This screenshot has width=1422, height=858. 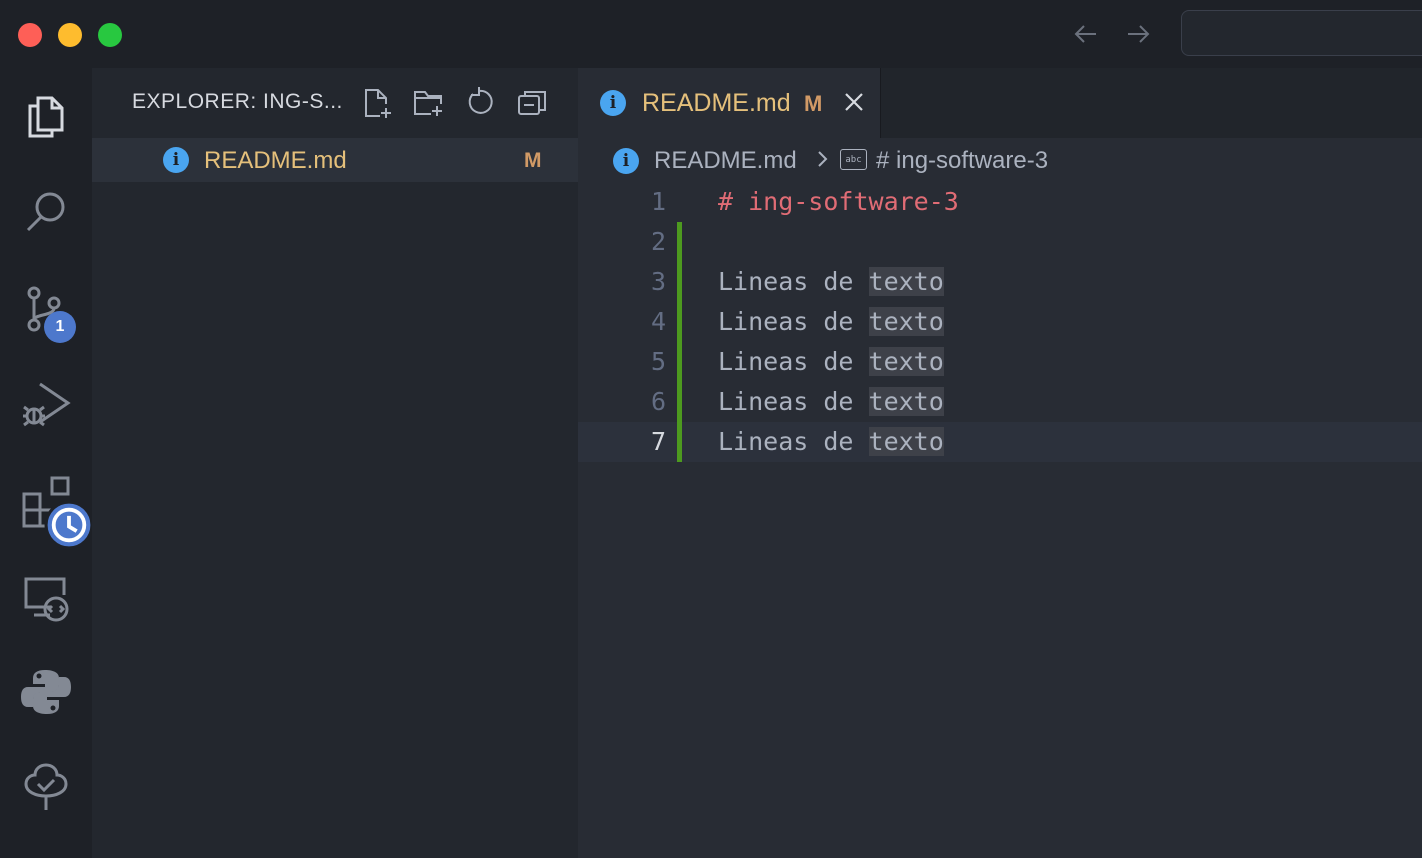 What do you see at coordinates (60, 327) in the screenshot?
I see `source-control-badge: 1` at bounding box center [60, 327].